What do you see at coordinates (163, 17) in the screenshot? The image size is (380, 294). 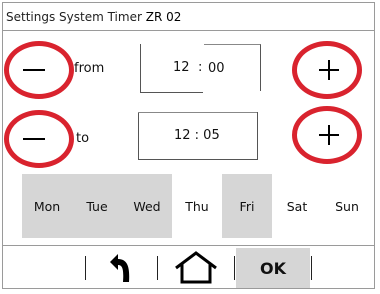 I see `title-zone: ZR 02` at bounding box center [163, 17].